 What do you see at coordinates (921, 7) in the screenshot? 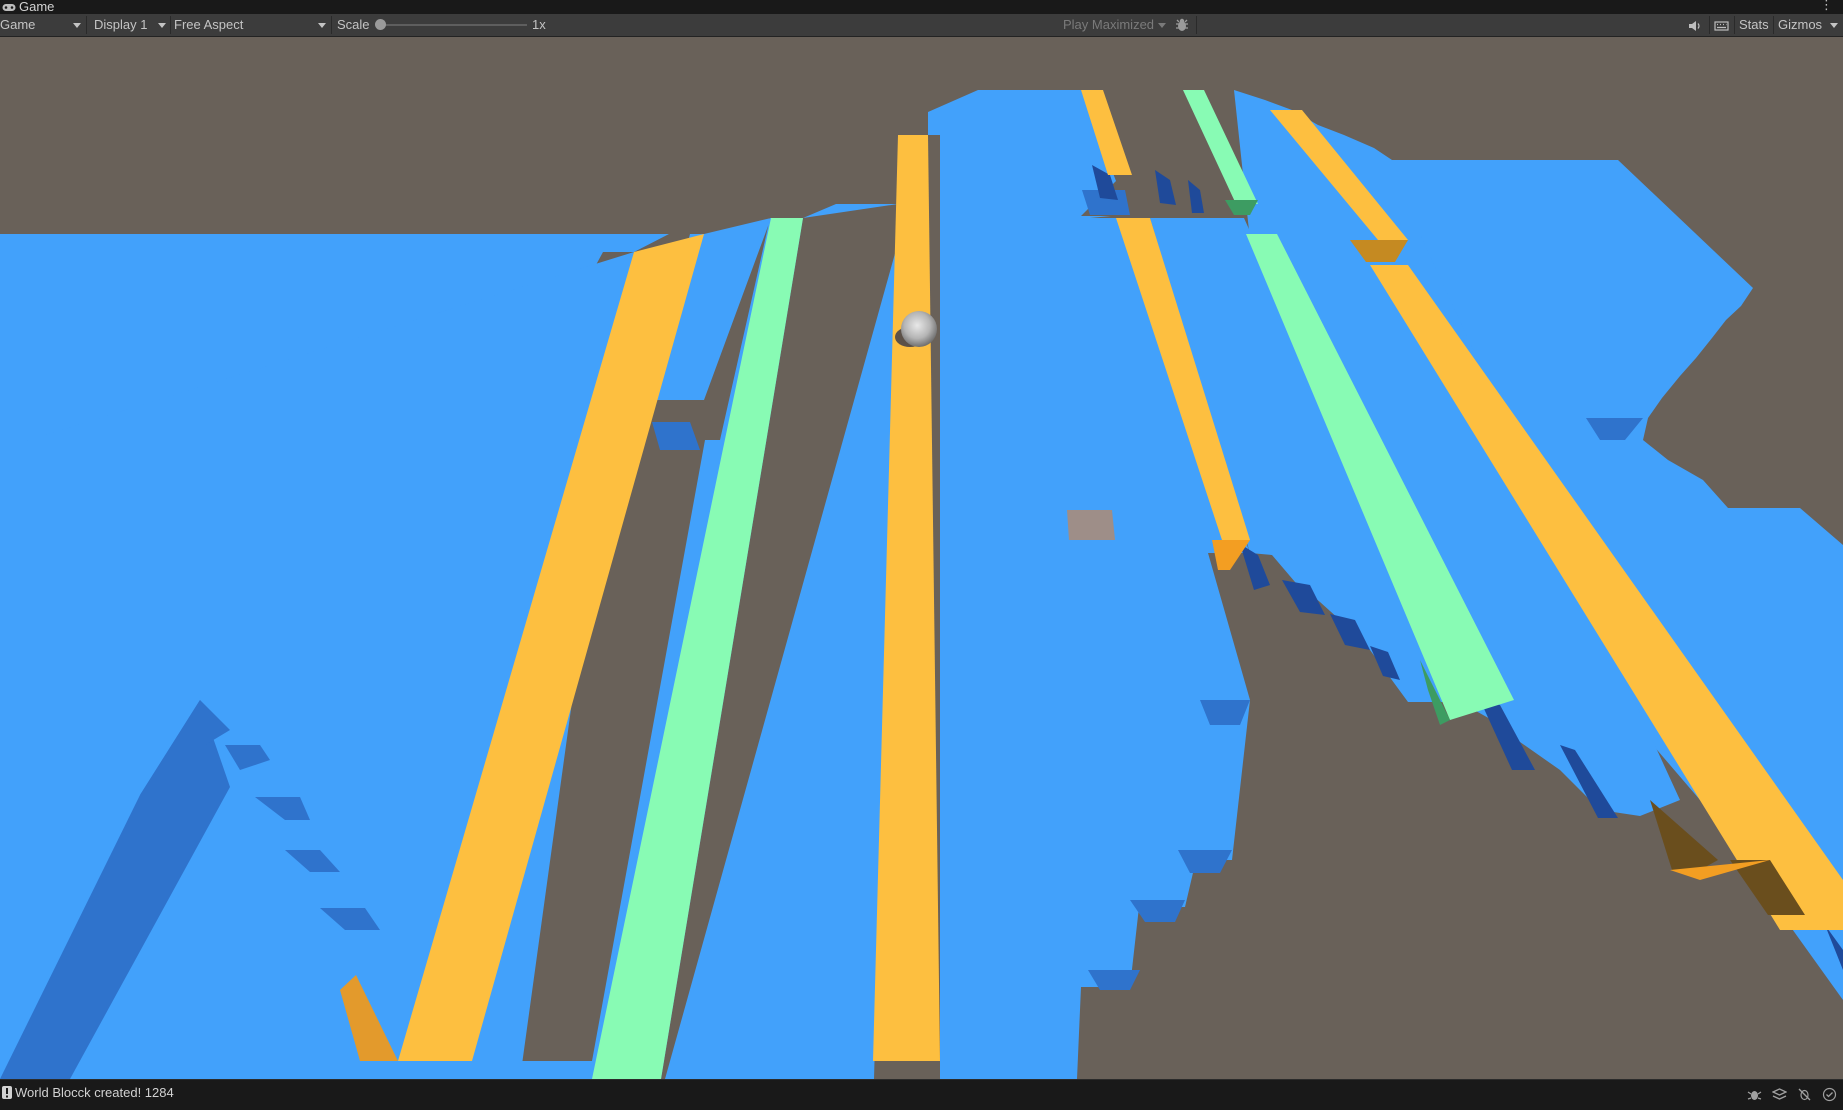
I see `window-titlebar: Game ⋮` at bounding box center [921, 7].